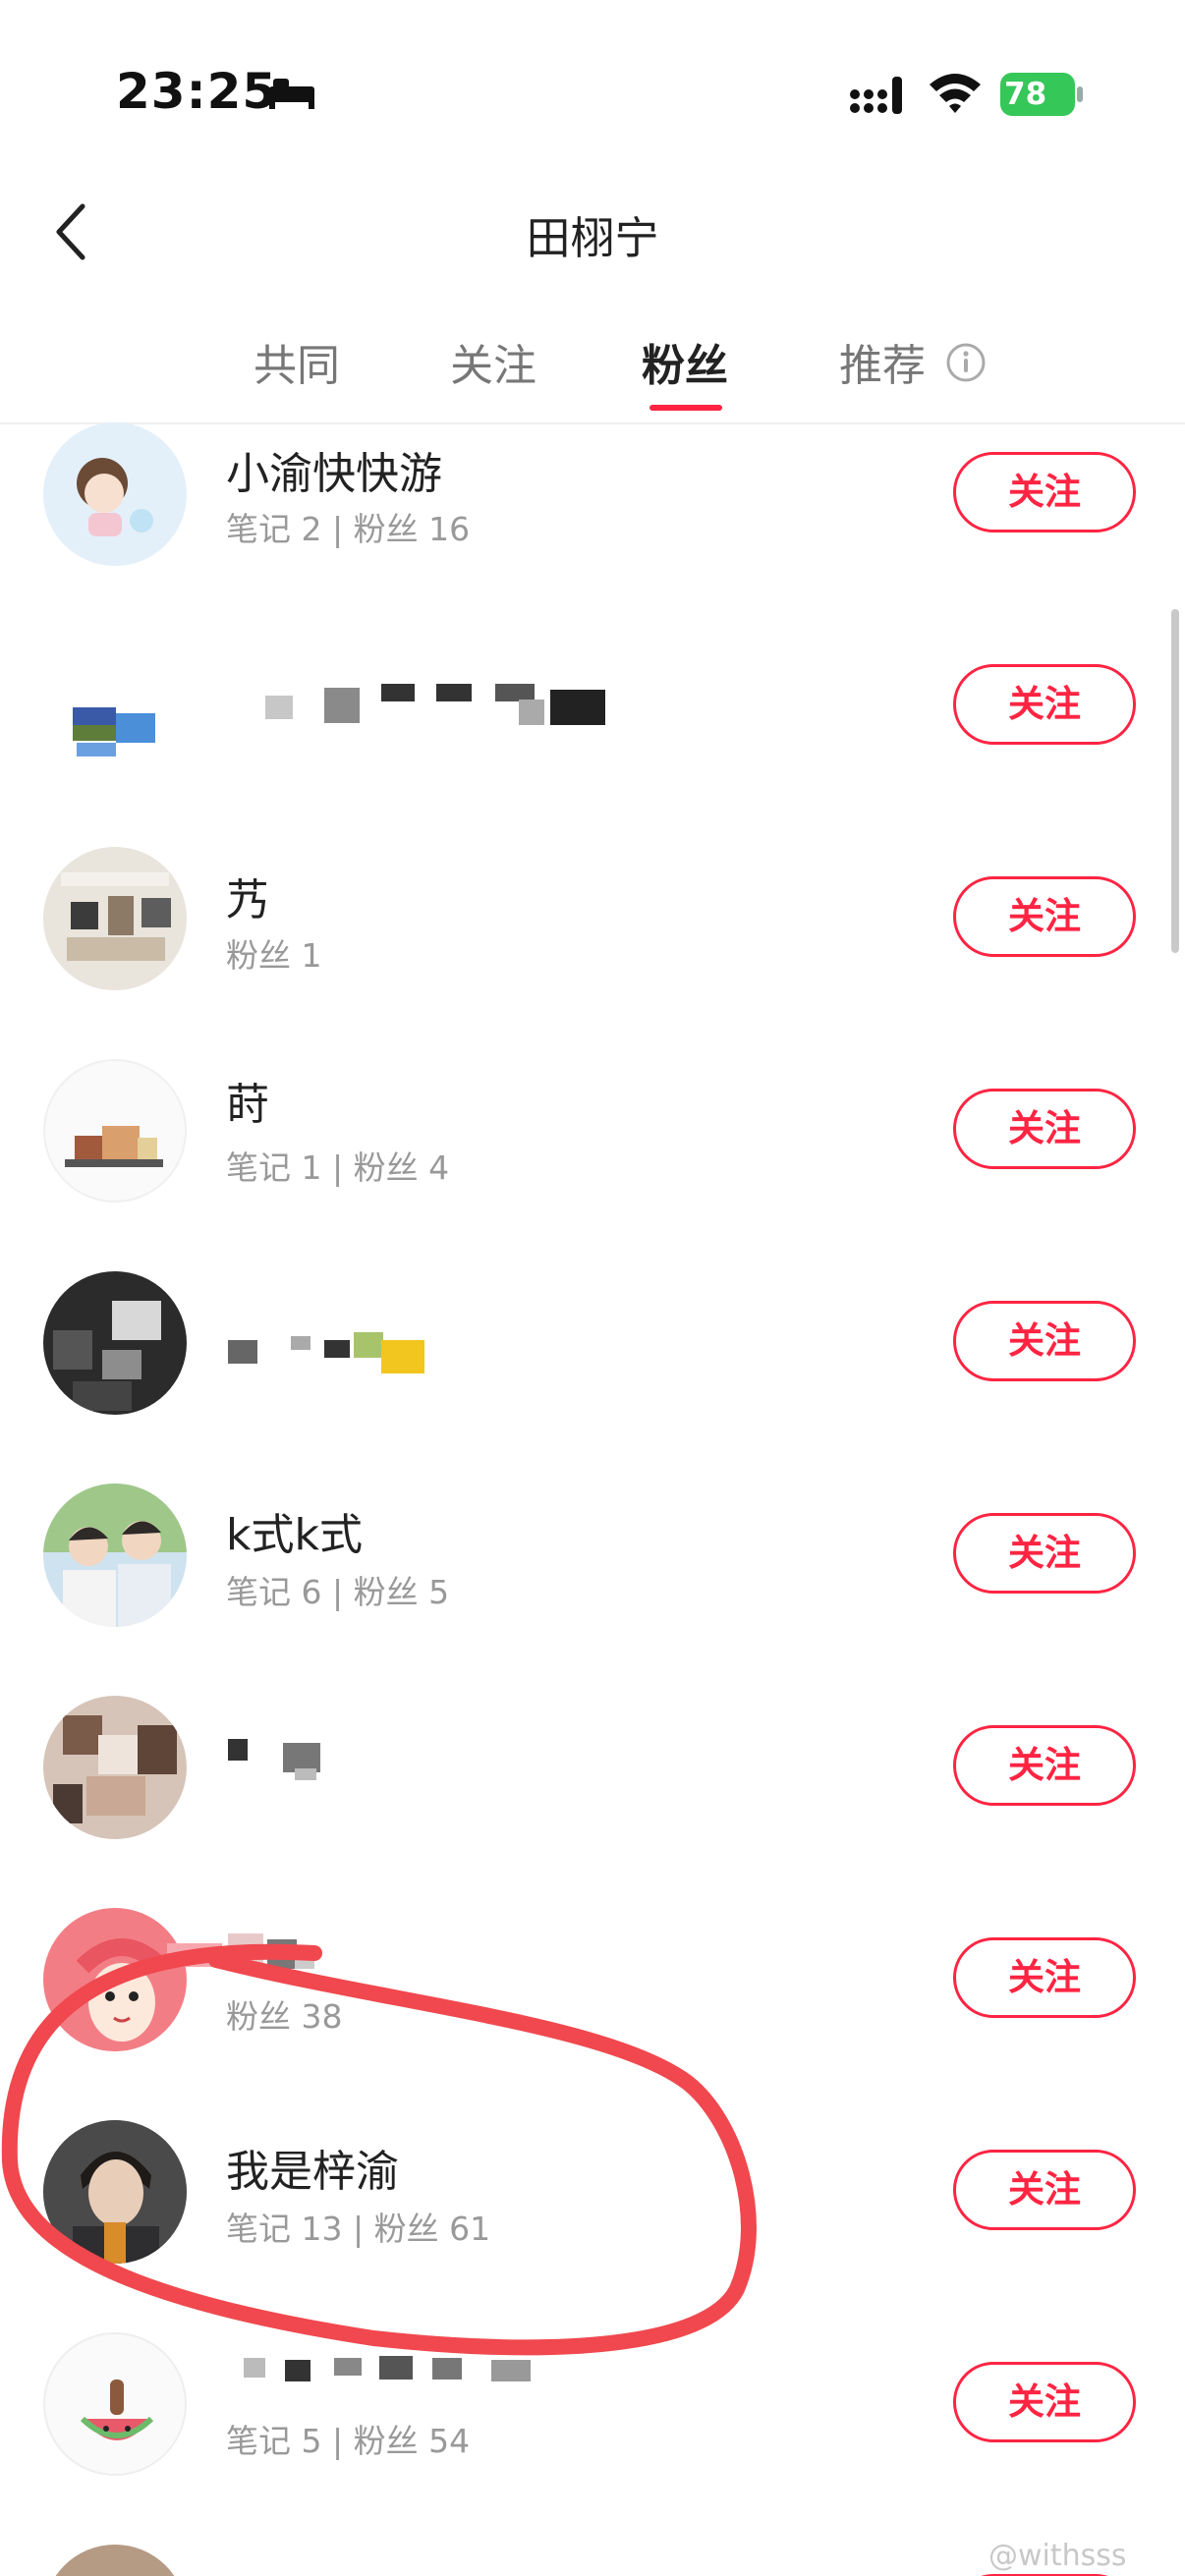  I want to click on tab-following: 关注, so click(493, 361).